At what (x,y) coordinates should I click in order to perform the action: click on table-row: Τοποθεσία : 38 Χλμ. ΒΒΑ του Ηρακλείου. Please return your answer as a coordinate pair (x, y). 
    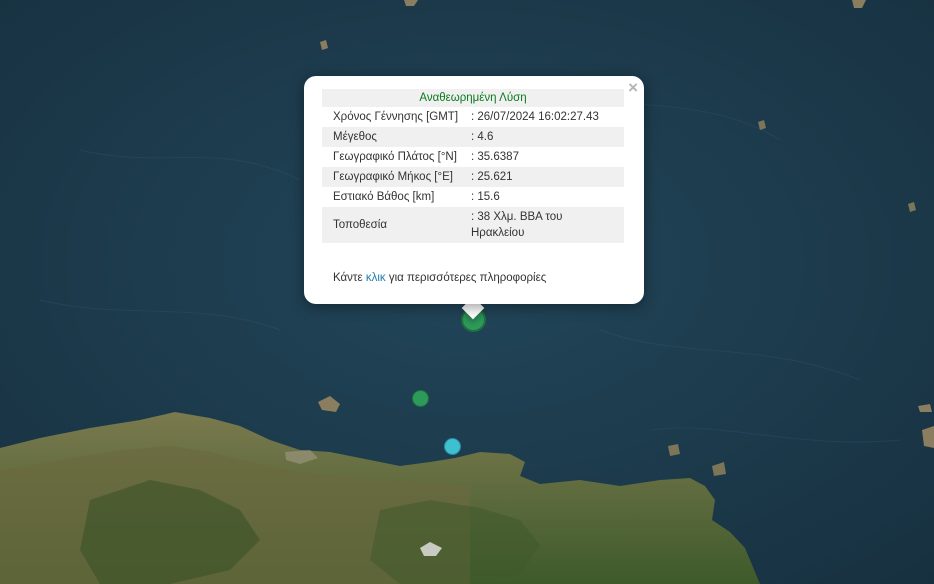
    Looking at the image, I should click on (473, 225).